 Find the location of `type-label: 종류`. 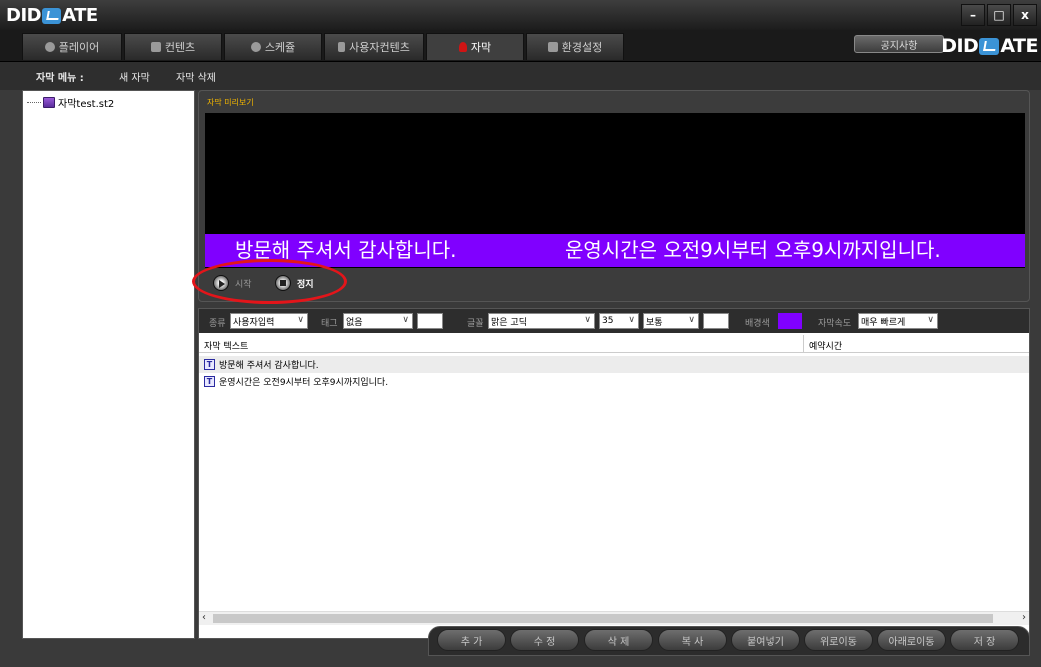

type-label: 종류 is located at coordinates (217, 324).